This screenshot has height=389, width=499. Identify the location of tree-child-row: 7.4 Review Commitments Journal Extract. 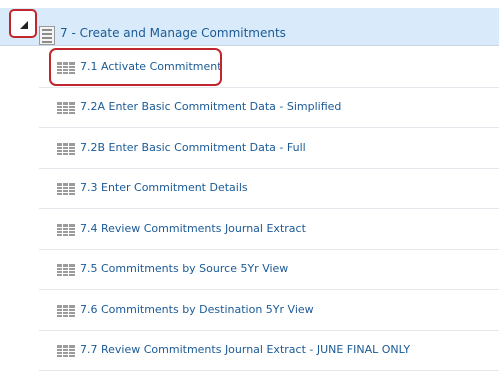
(269, 230).